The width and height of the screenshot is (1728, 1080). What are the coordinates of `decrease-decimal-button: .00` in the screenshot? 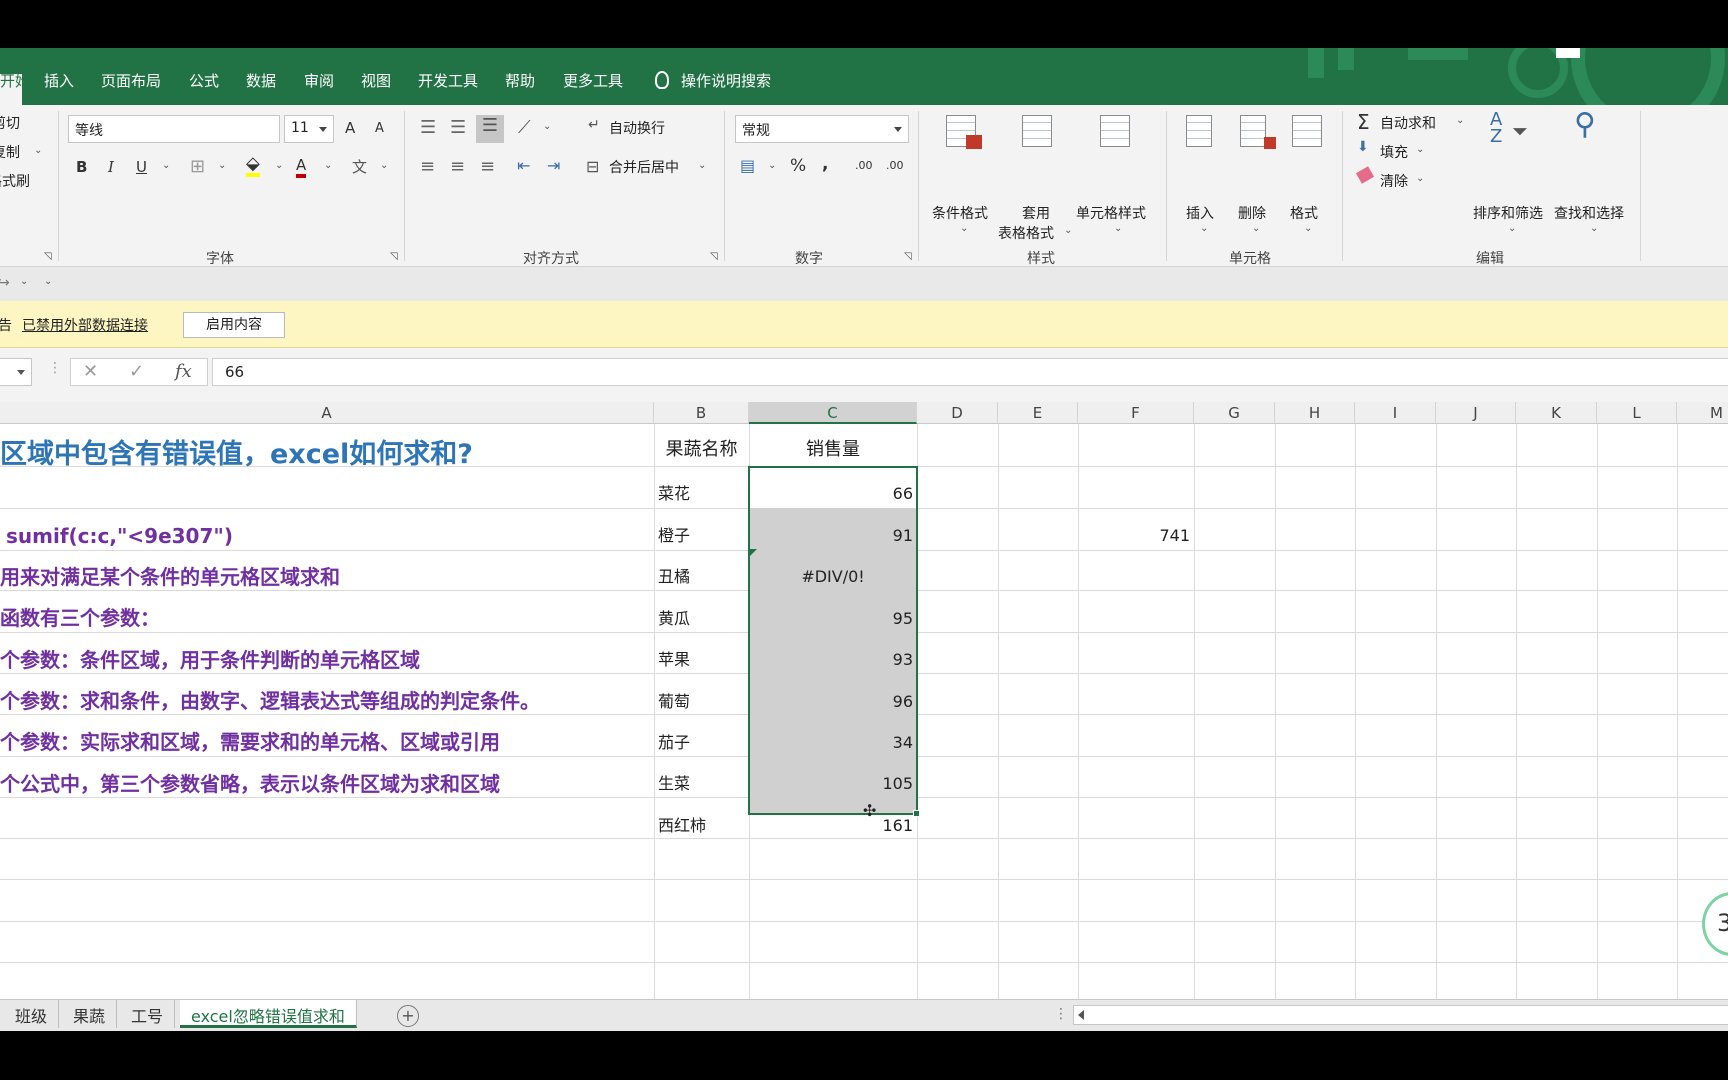 It's located at (895, 165).